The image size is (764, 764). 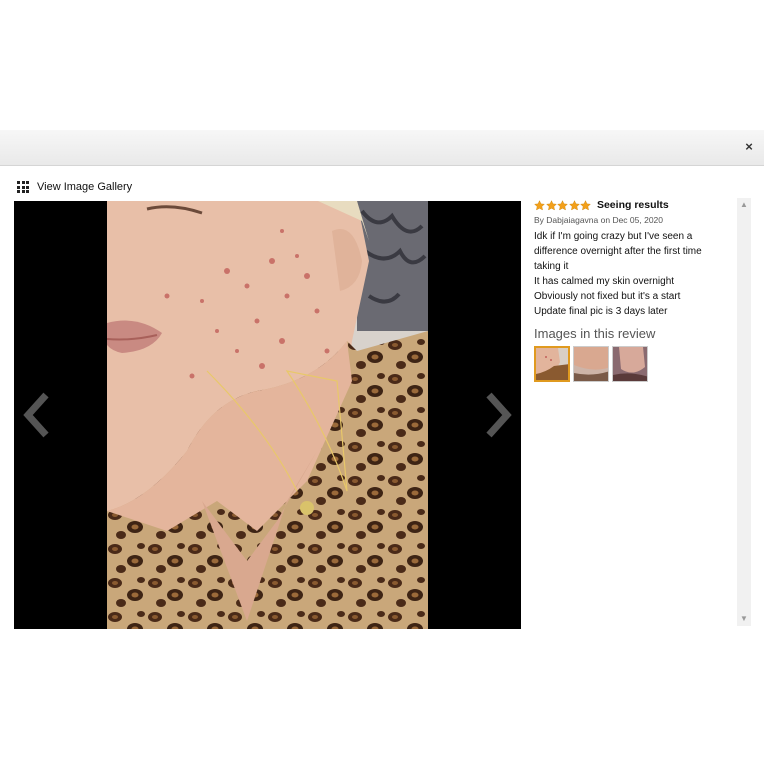 I want to click on chevron-right-icon, so click(x=498, y=415).